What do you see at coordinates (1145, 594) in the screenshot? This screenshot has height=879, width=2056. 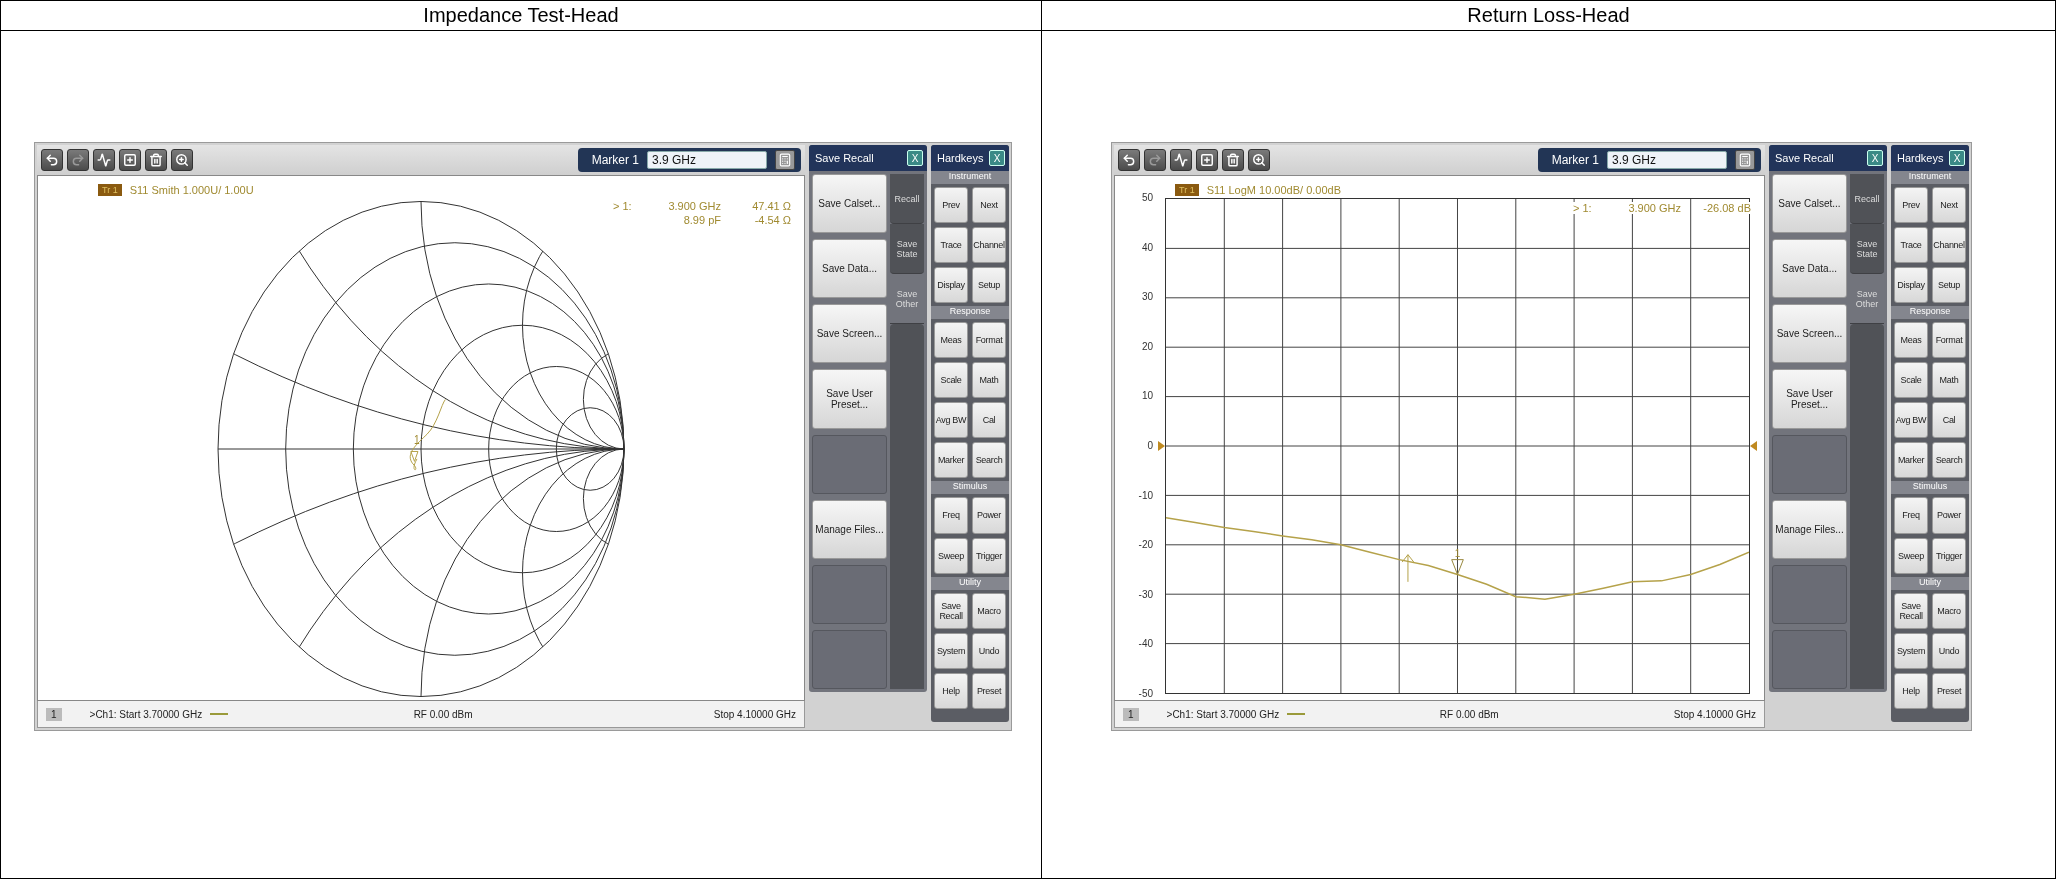 I see `y-axis-label: -30` at bounding box center [1145, 594].